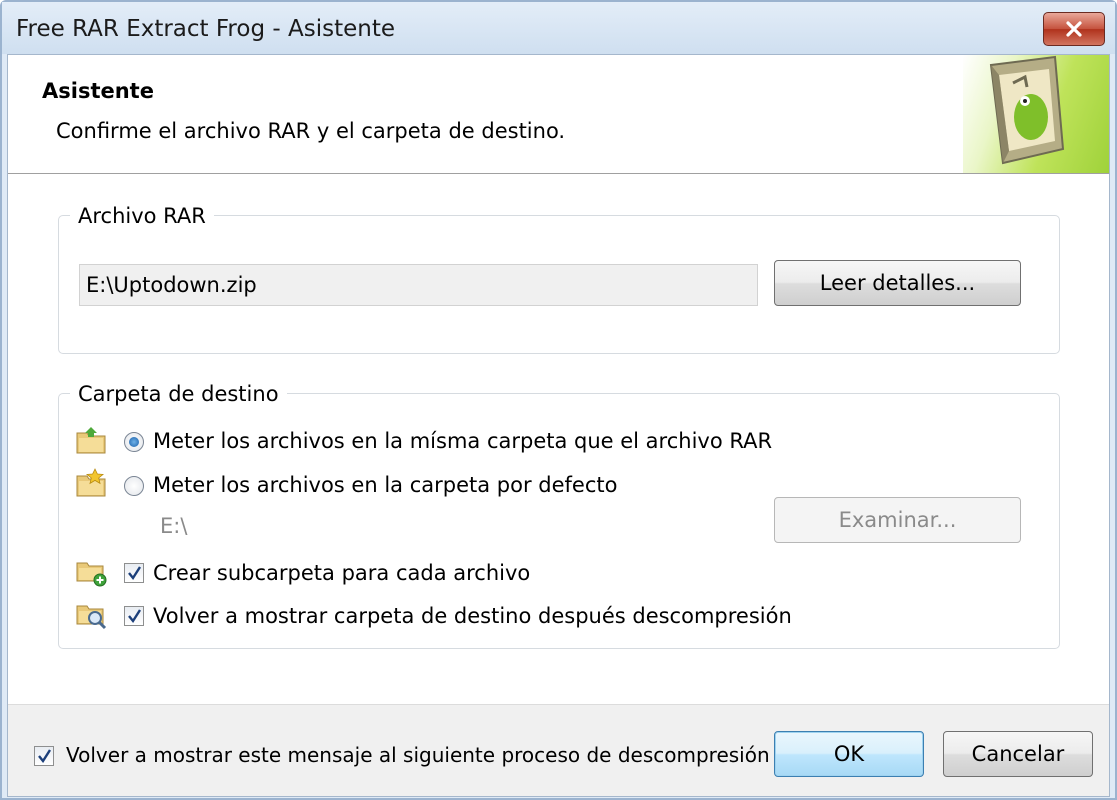 Image resolution: width=1117 pixels, height=800 pixels. What do you see at coordinates (98, 91) in the screenshot?
I see `header-title: Asistente` at bounding box center [98, 91].